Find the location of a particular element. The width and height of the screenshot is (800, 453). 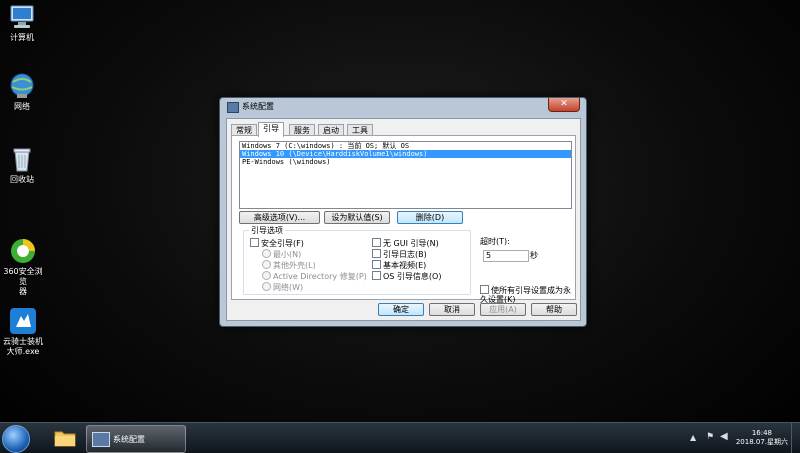

list-item: Windows 7 (C:\windows) : 当前 OS; 默认 OS is located at coordinates (405, 146).